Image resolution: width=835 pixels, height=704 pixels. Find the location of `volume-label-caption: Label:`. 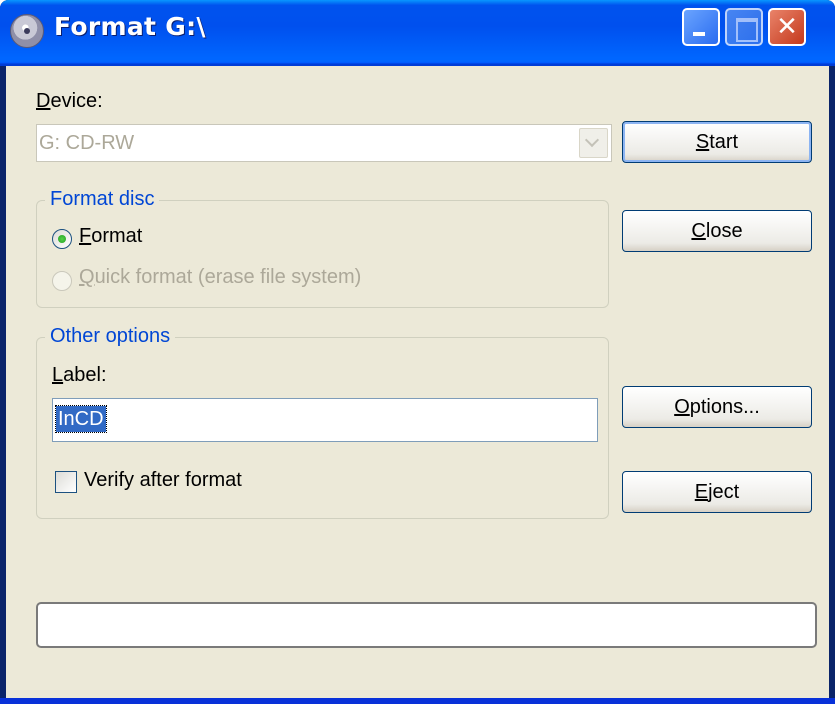

volume-label-caption: Label: is located at coordinates (79, 375).